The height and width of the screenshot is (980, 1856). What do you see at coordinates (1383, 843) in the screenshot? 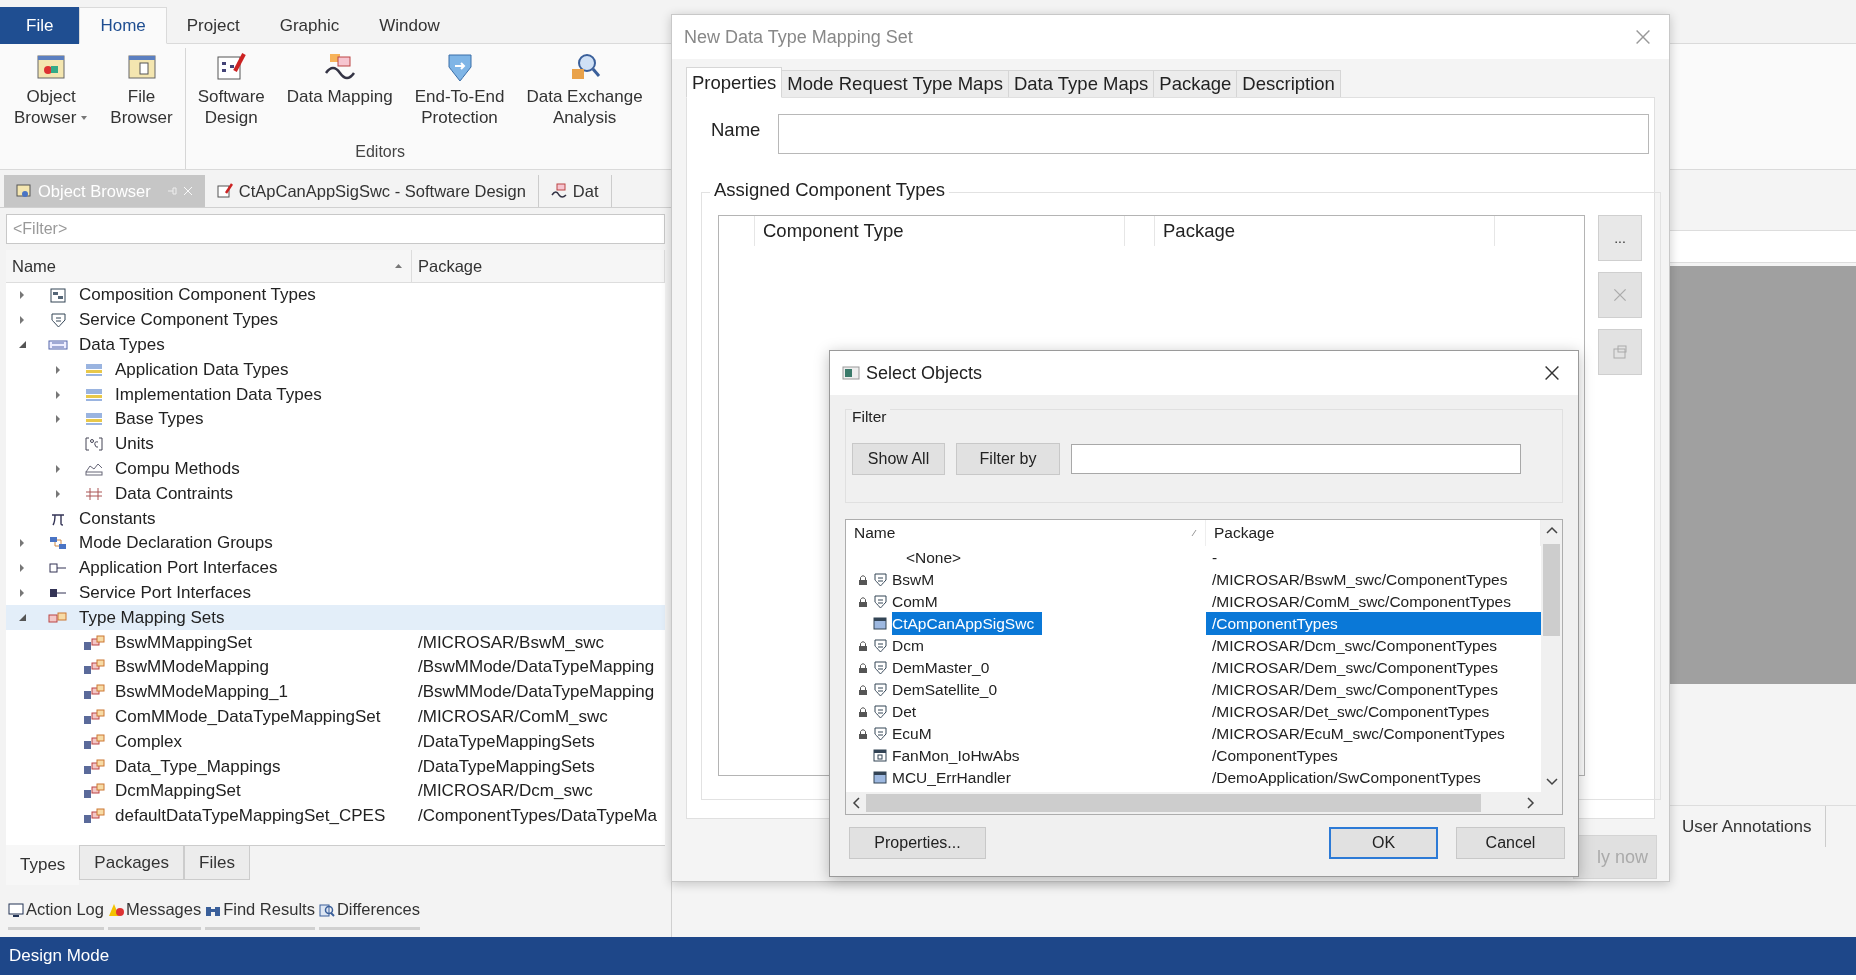
I see `dialog-button: OK` at bounding box center [1383, 843].